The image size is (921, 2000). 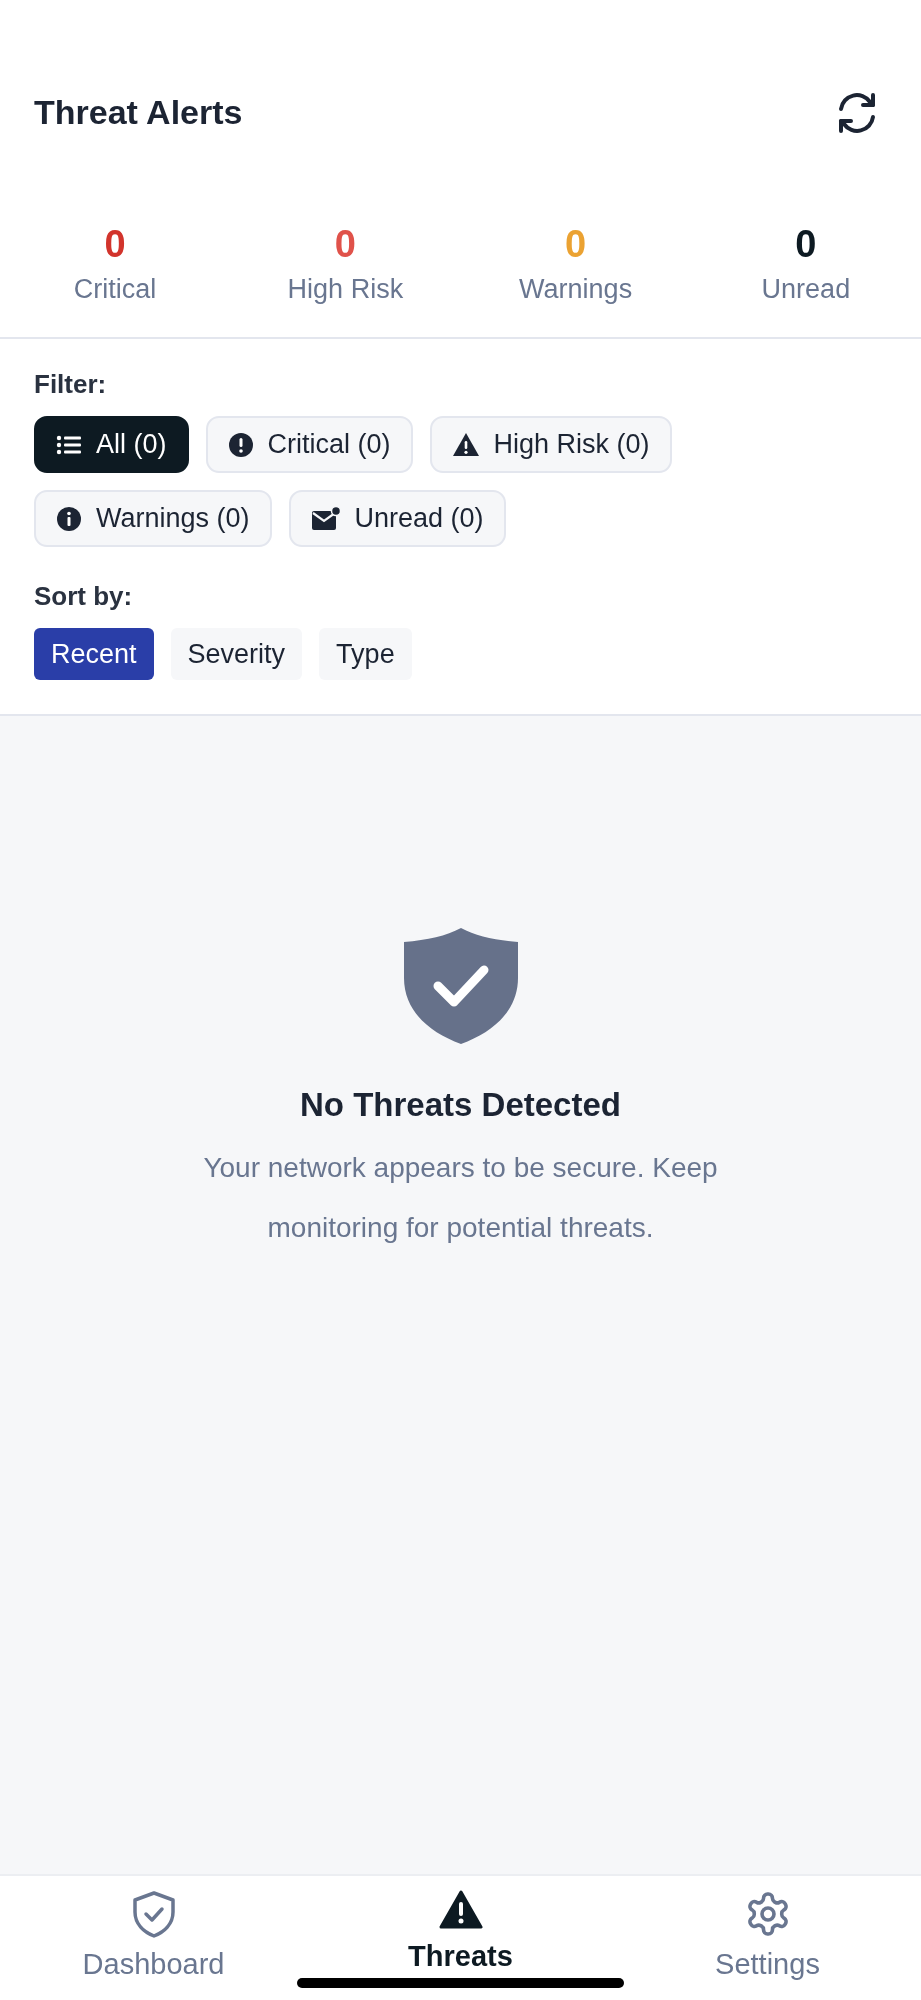 I want to click on info-icon, so click(x=69, y=518).